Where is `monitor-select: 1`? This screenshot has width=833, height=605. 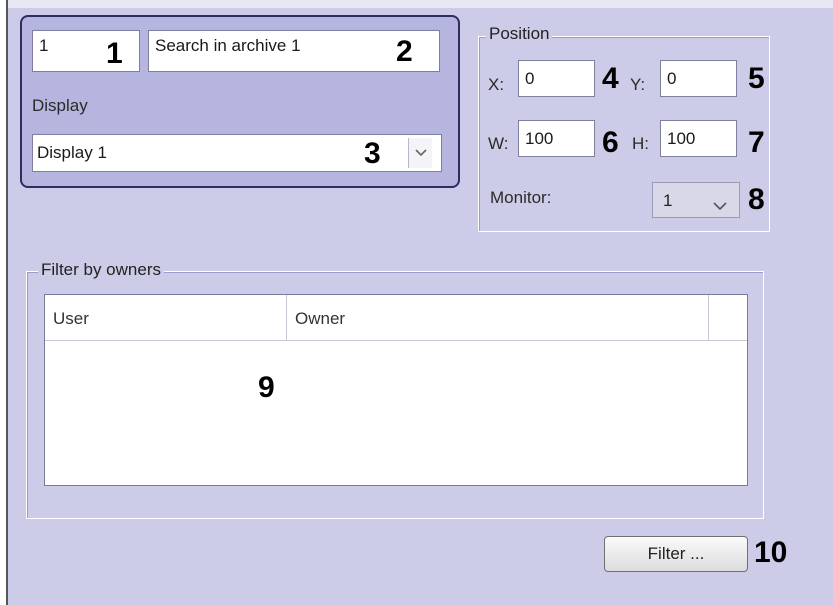 monitor-select: 1 is located at coordinates (696, 200).